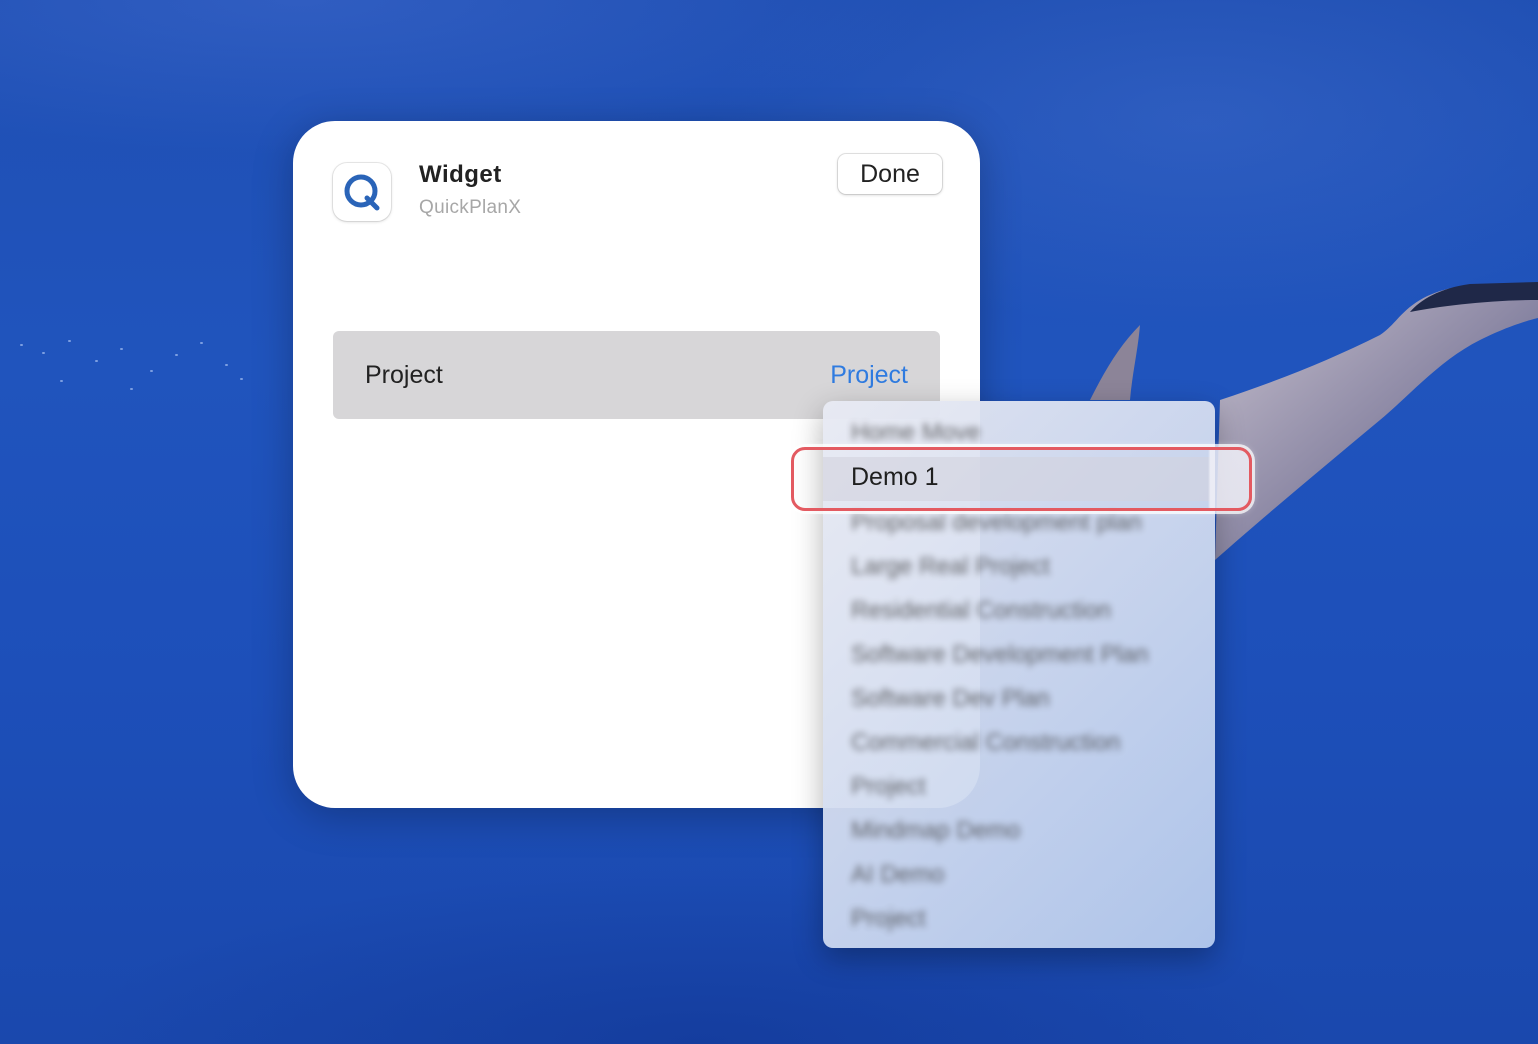 This screenshot has height=1044, width=1538. I want to click on quickplanx-app-icon, so click(362, 192).